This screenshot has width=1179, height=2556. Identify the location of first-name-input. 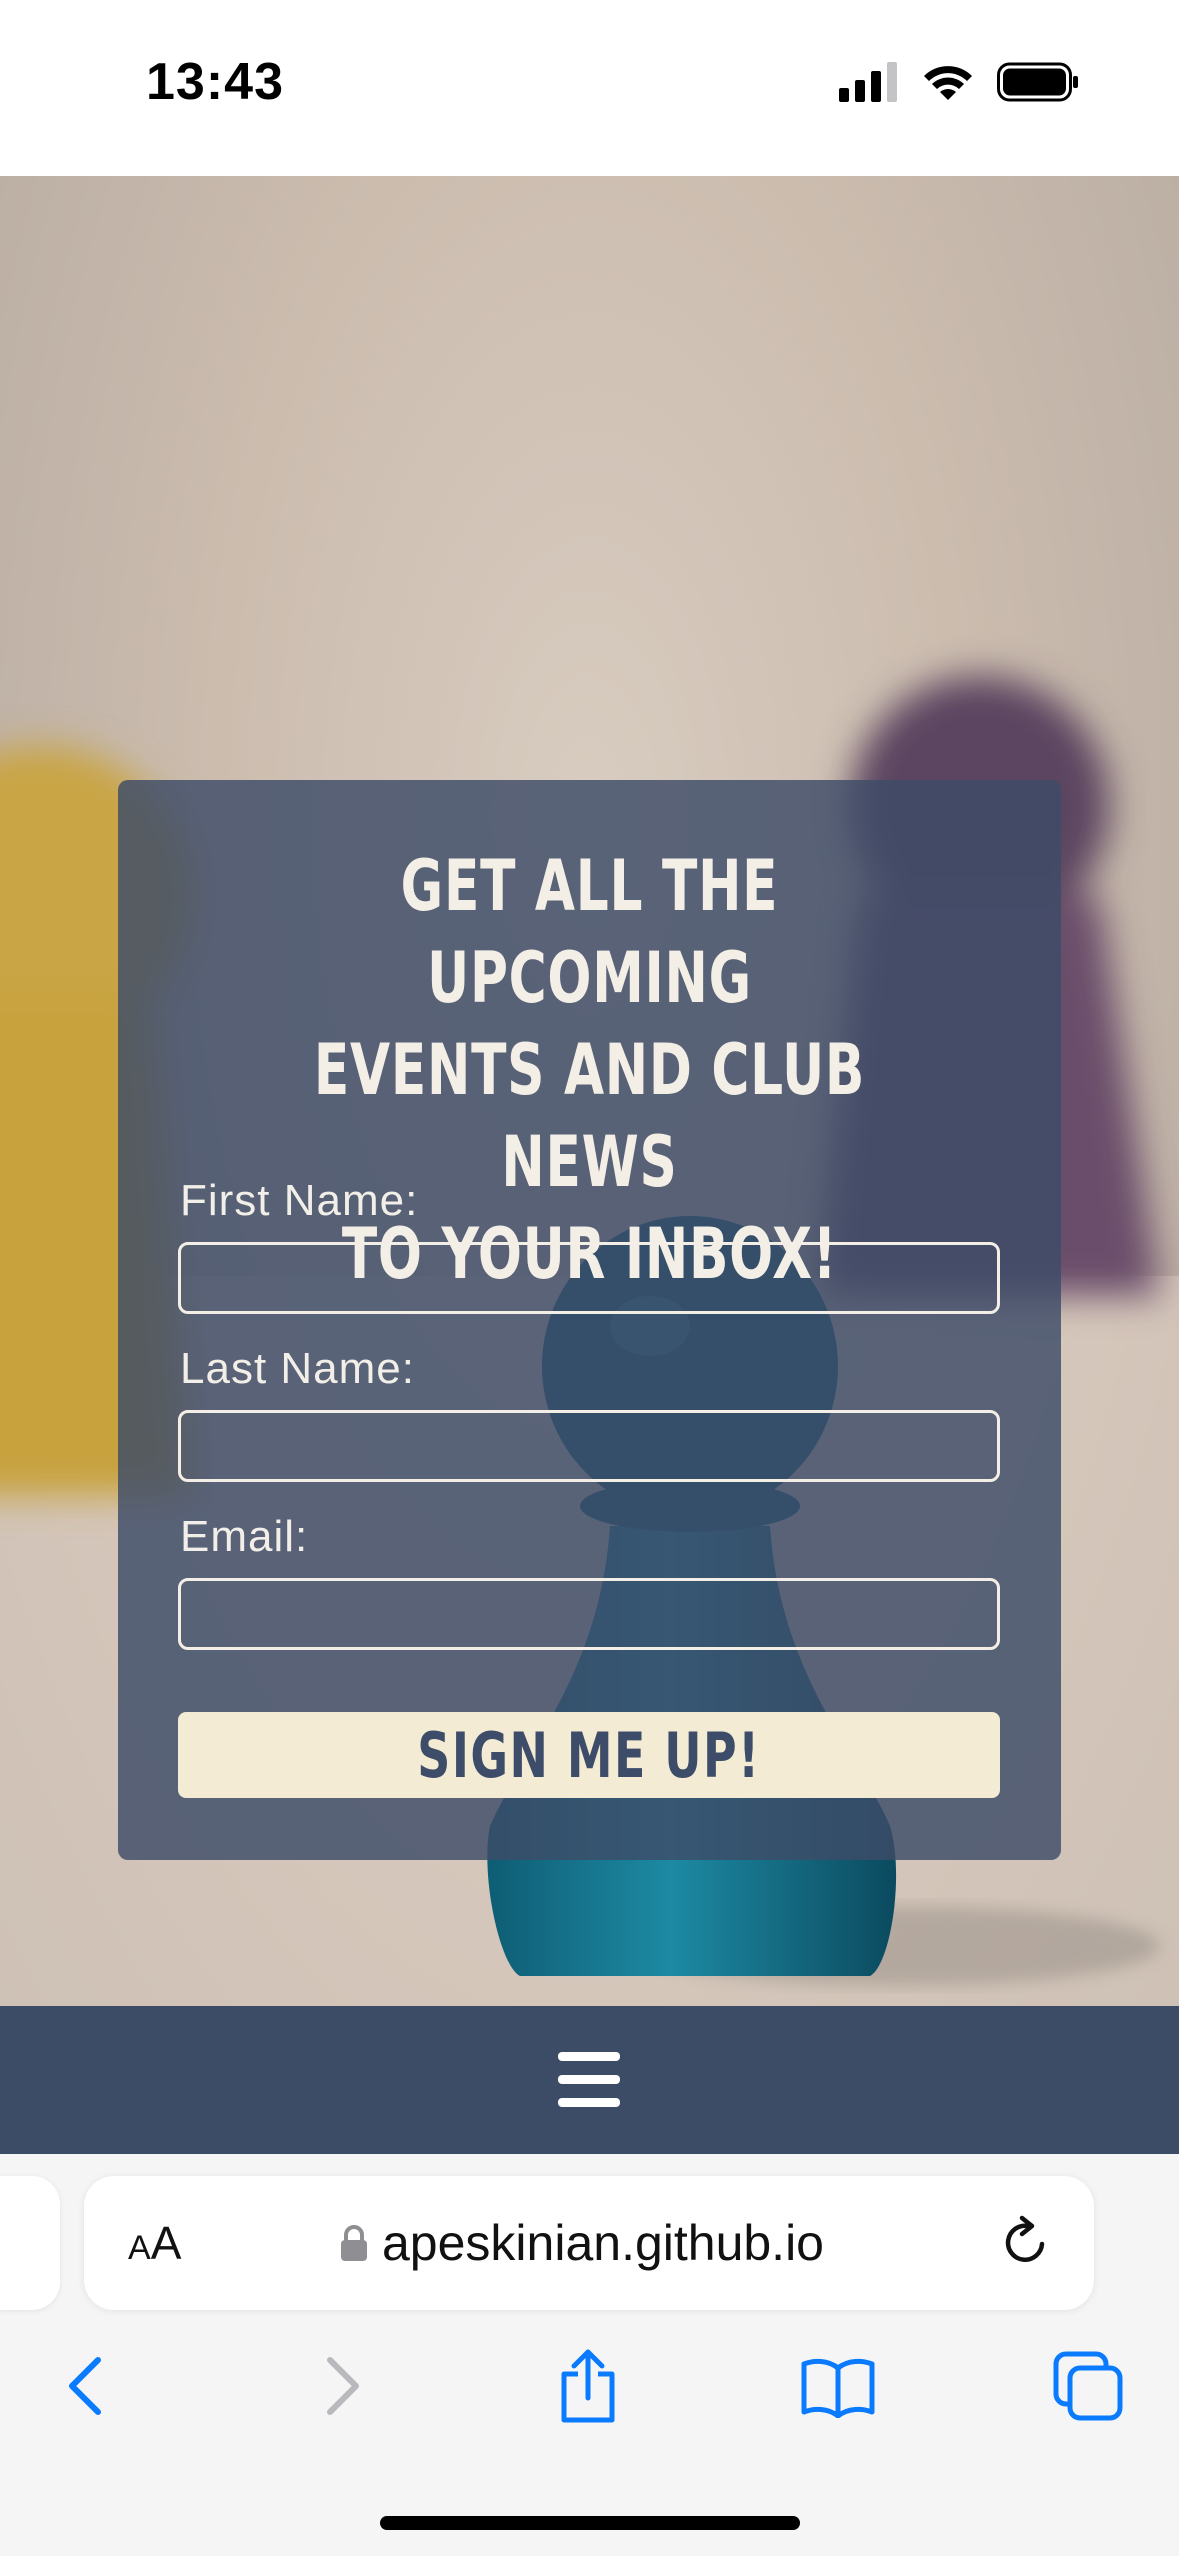
(589, 1278).